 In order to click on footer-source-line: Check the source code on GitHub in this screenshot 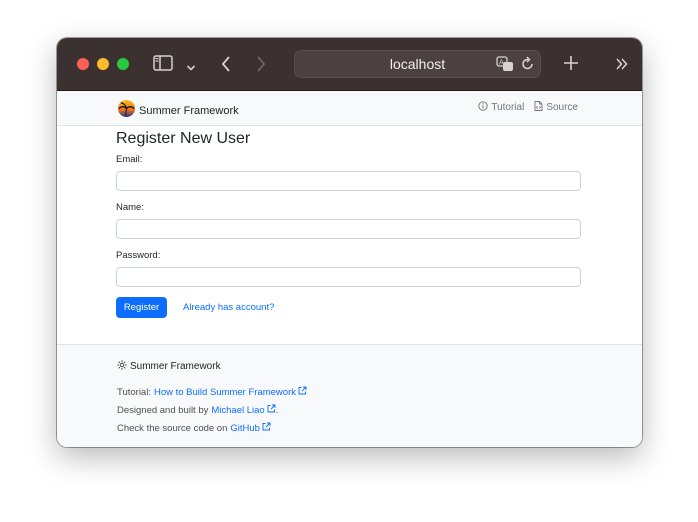, I will do `click(194, 428)`.